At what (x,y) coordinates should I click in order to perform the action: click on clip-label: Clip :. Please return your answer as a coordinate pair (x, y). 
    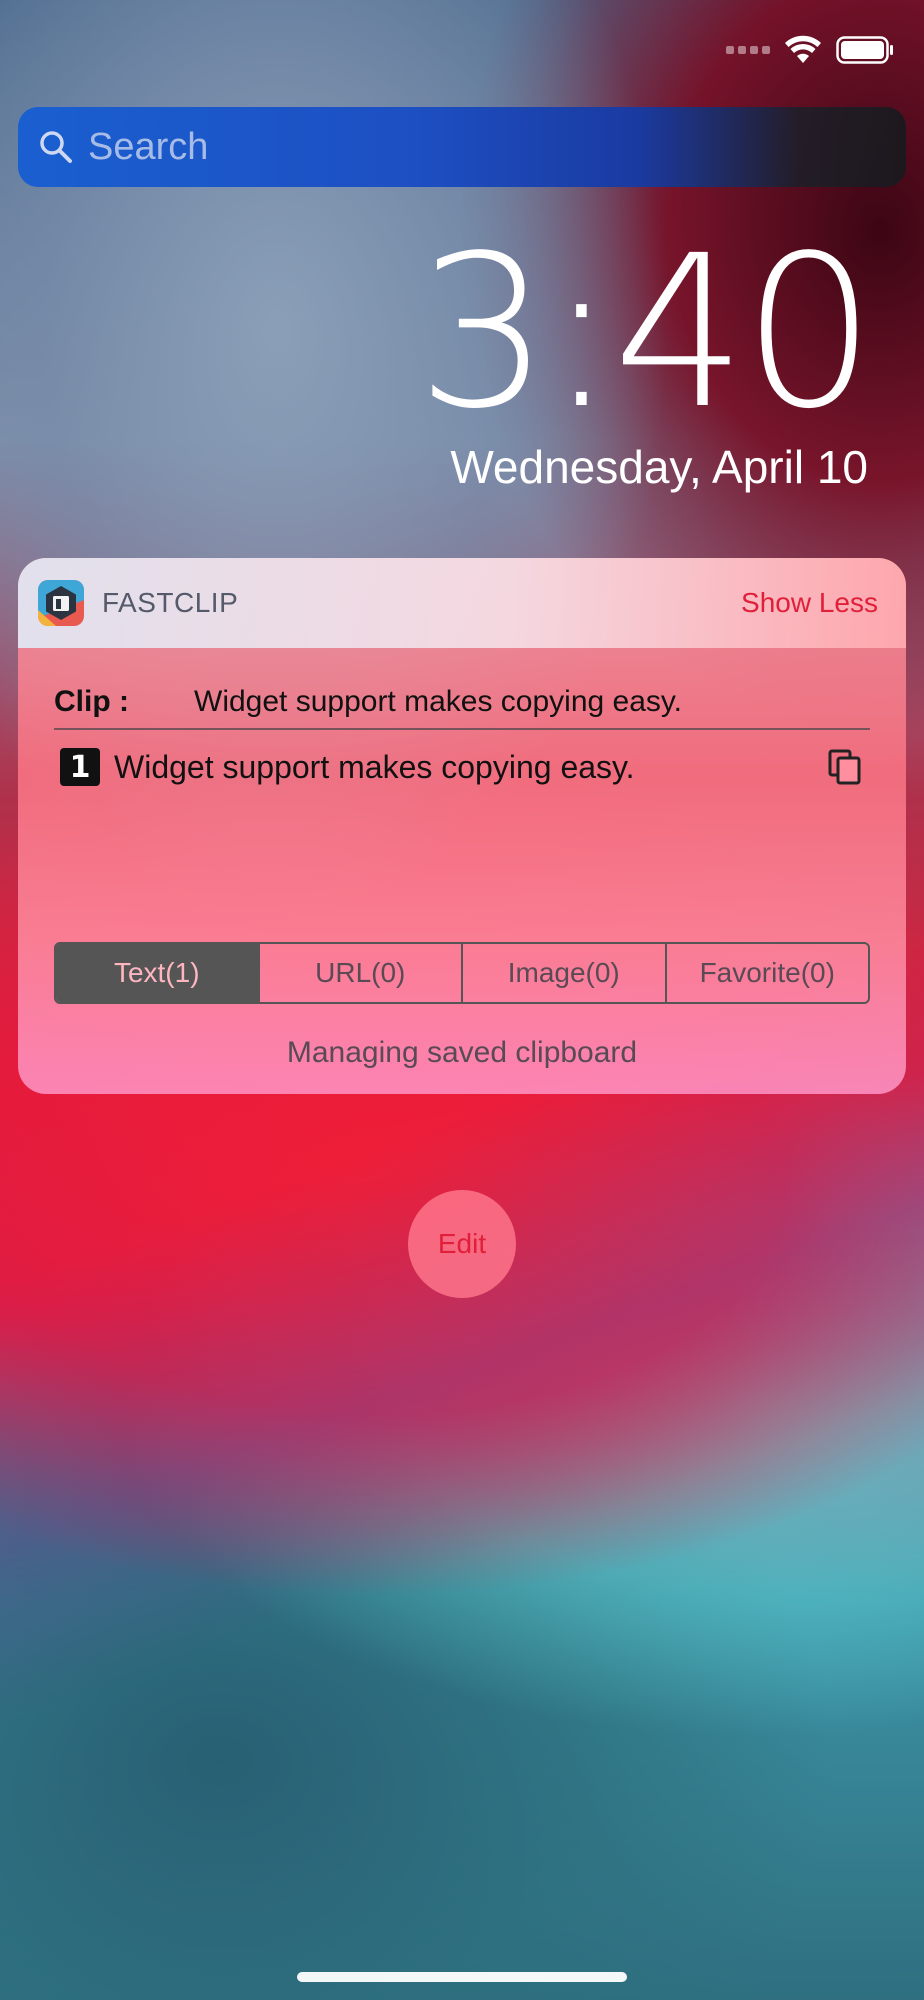
    Looking at the image, I should click on (91, 701).